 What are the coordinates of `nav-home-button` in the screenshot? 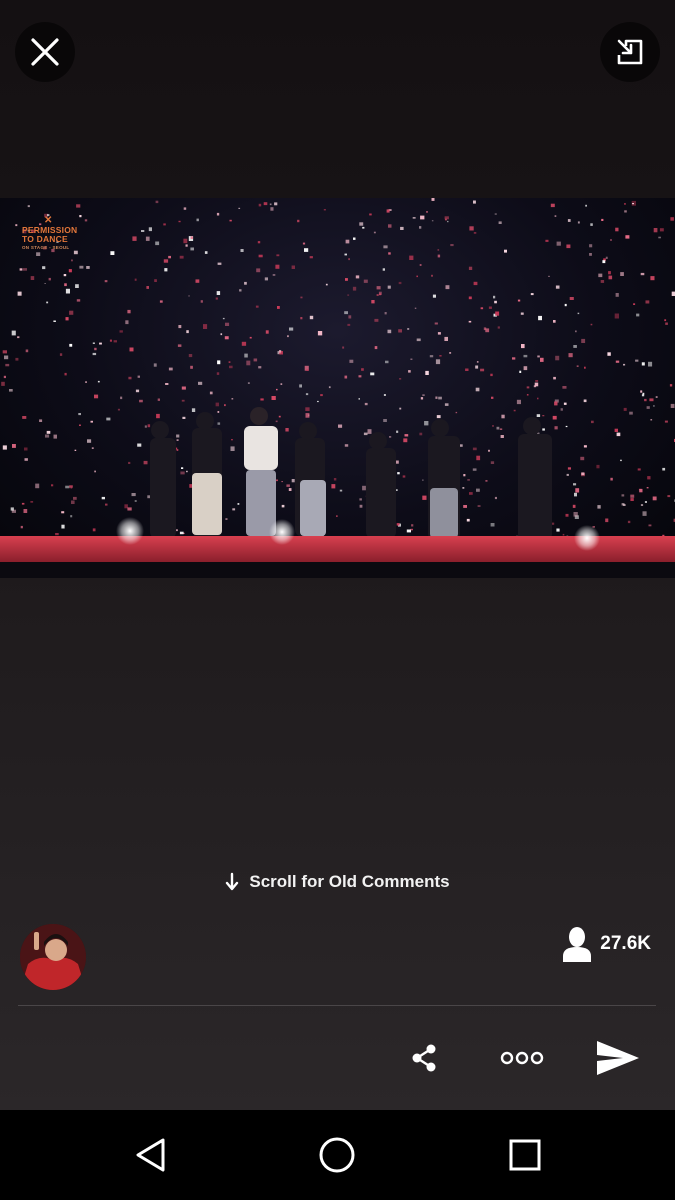 It's located at (337, 1155).